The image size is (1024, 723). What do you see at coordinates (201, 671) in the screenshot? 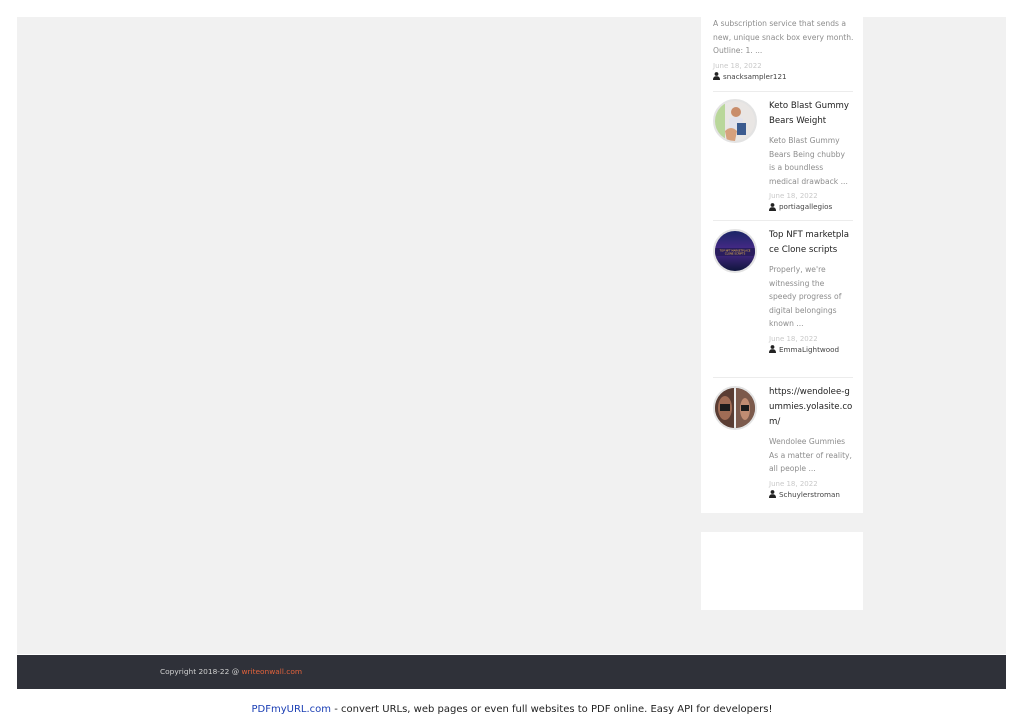
I see `copyright-prefix: Copyright 2018-22 @` at bounding box center [201, 671].